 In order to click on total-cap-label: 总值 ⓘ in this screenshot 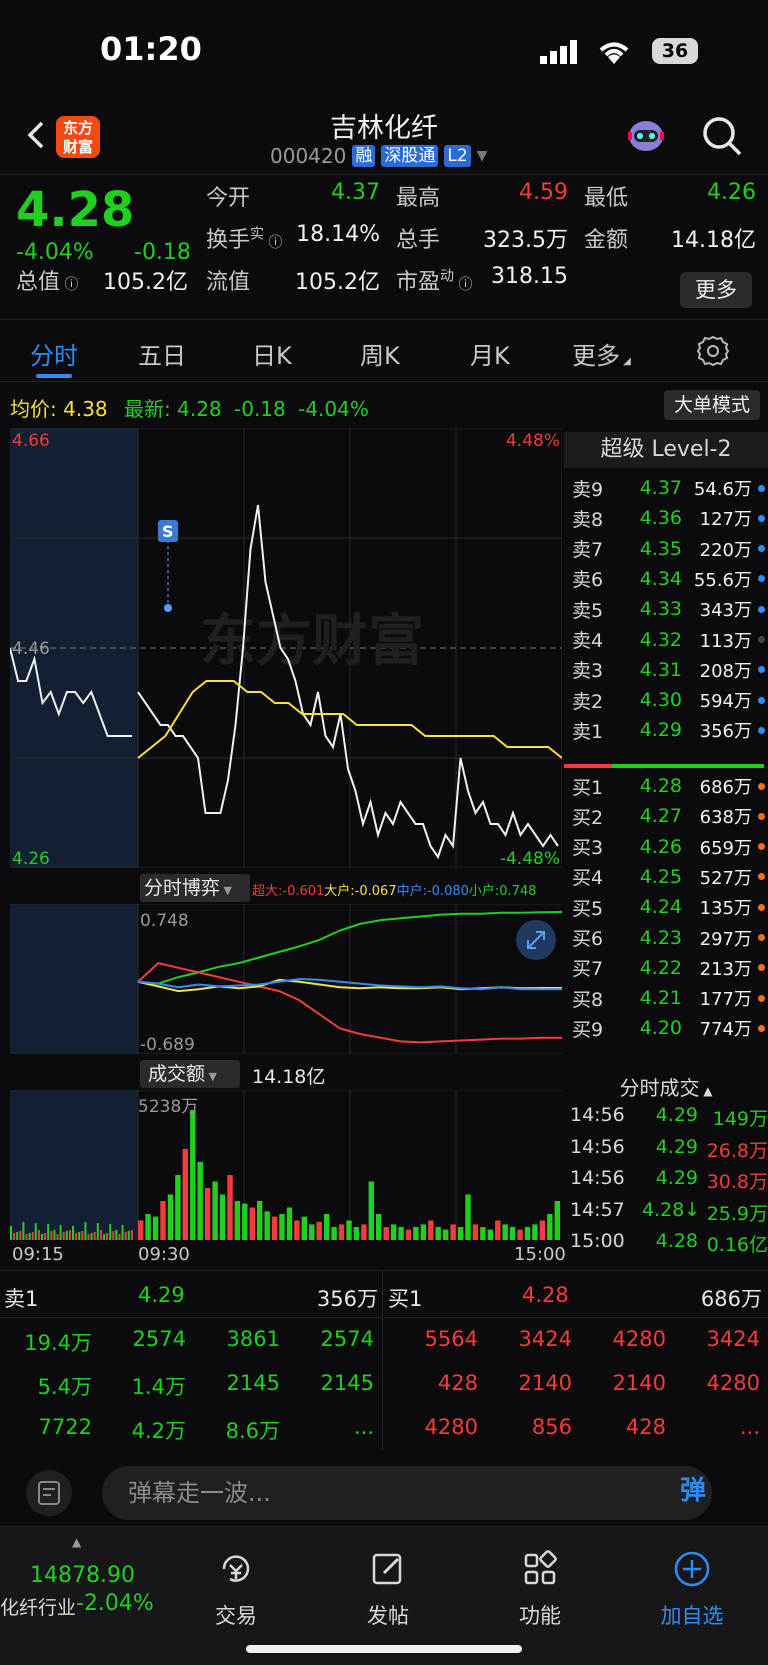, I will do `click(47, 280)`.